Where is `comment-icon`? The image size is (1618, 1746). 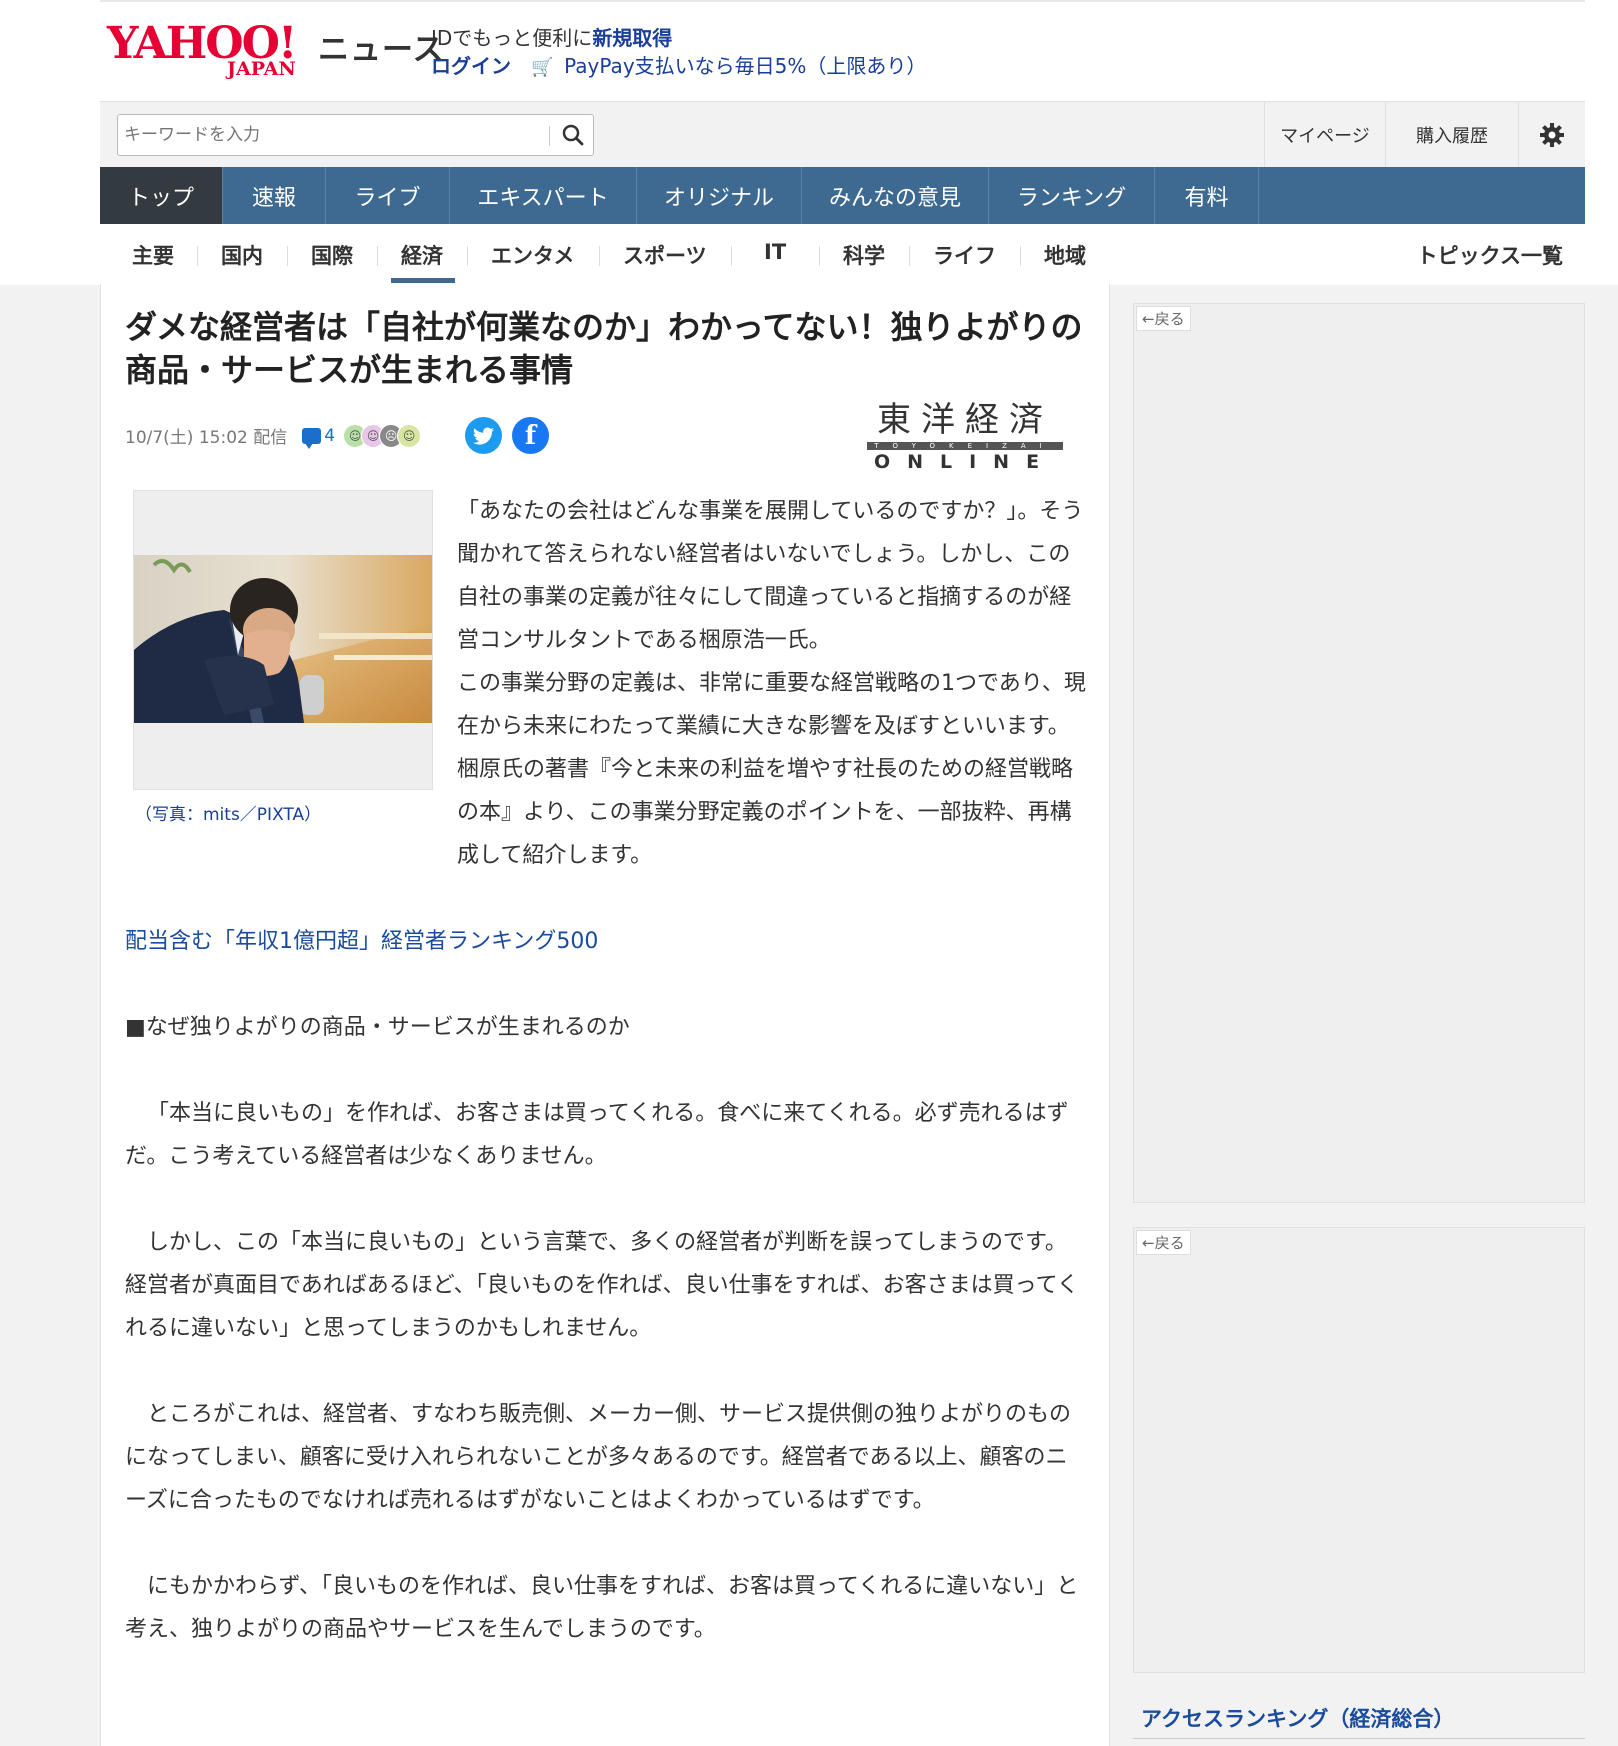 comment-icon is located at coordinates (312, 438).